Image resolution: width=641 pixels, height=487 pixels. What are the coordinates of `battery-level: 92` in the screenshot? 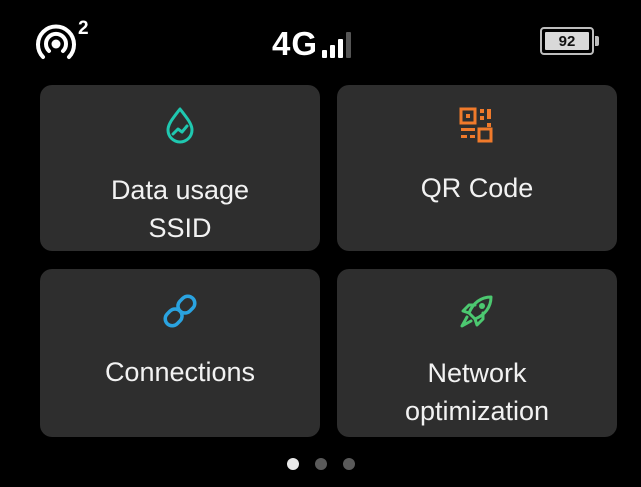 It's located at (567, 41).